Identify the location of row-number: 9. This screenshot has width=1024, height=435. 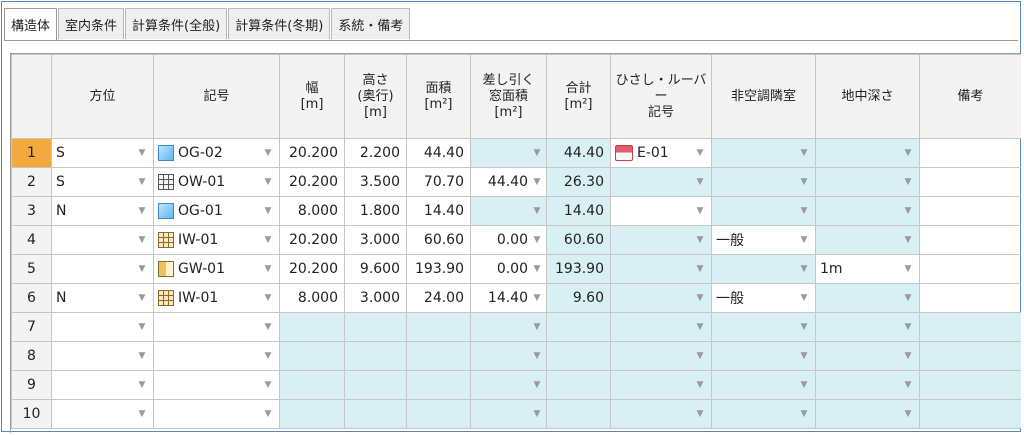
(31, 385).